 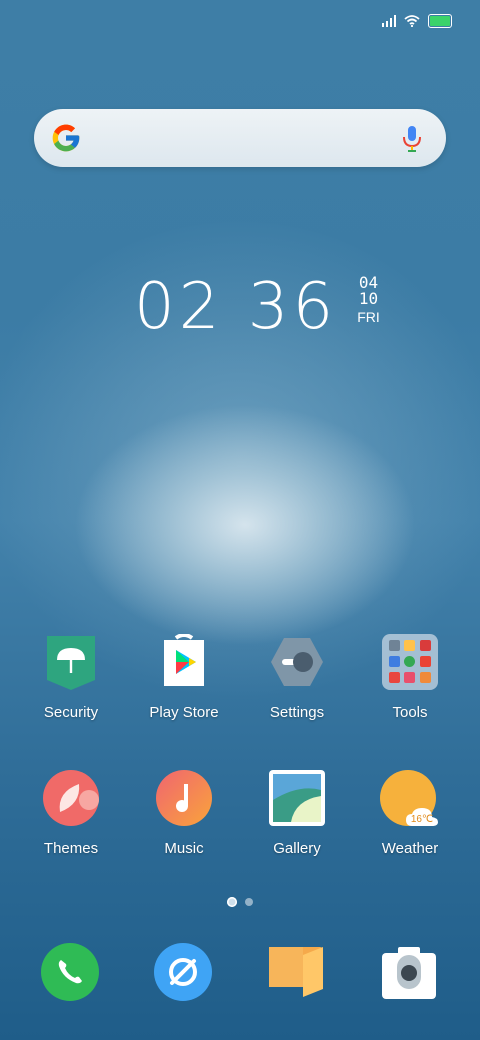 I want to click on app-music: Music, so click(x=184, y=813).